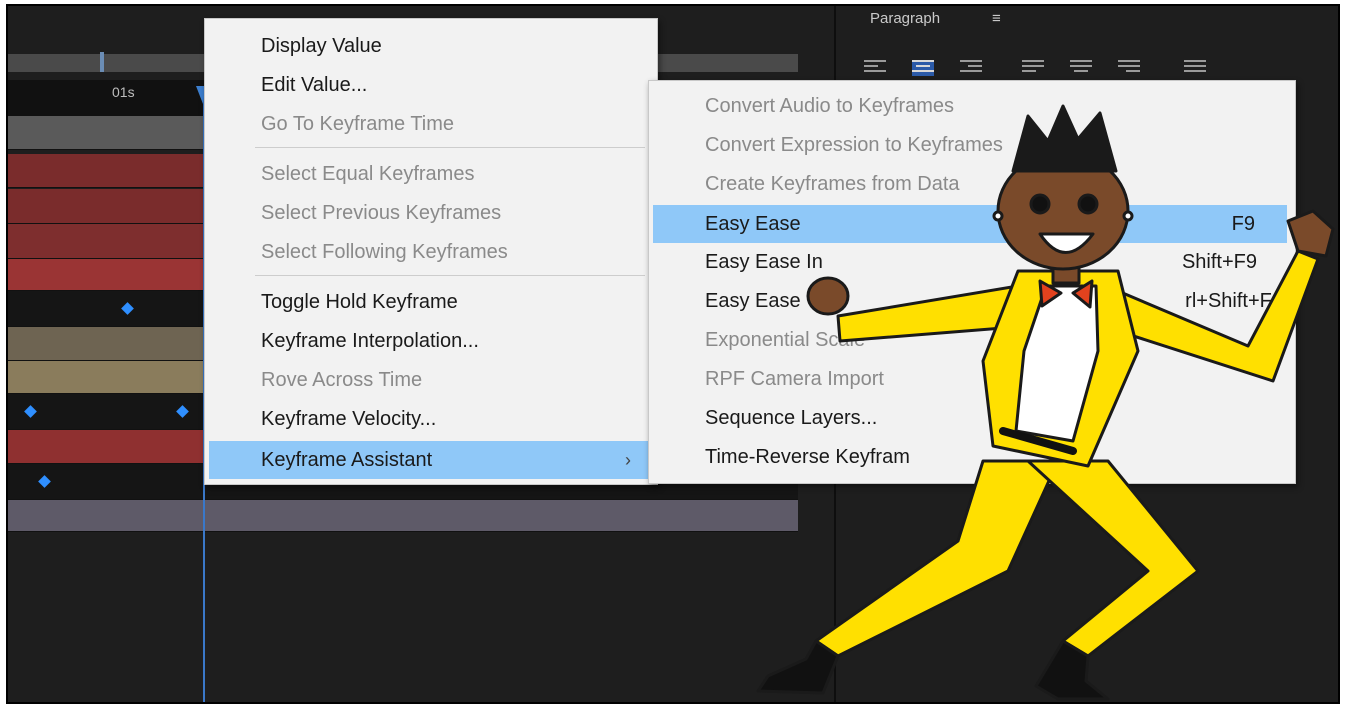 Image resolution: width=1348 pixels, height=709 pixels. I want to click on menu-item-go-to-keyframe-time: Go To Keyframe Time, so click(430, 124).